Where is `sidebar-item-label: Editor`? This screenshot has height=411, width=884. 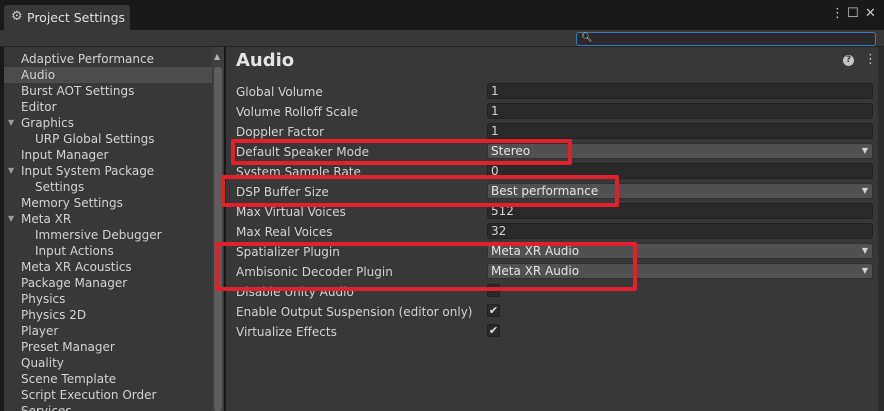 sidebar-item-label: Editor is located at coordinates (39, 107).